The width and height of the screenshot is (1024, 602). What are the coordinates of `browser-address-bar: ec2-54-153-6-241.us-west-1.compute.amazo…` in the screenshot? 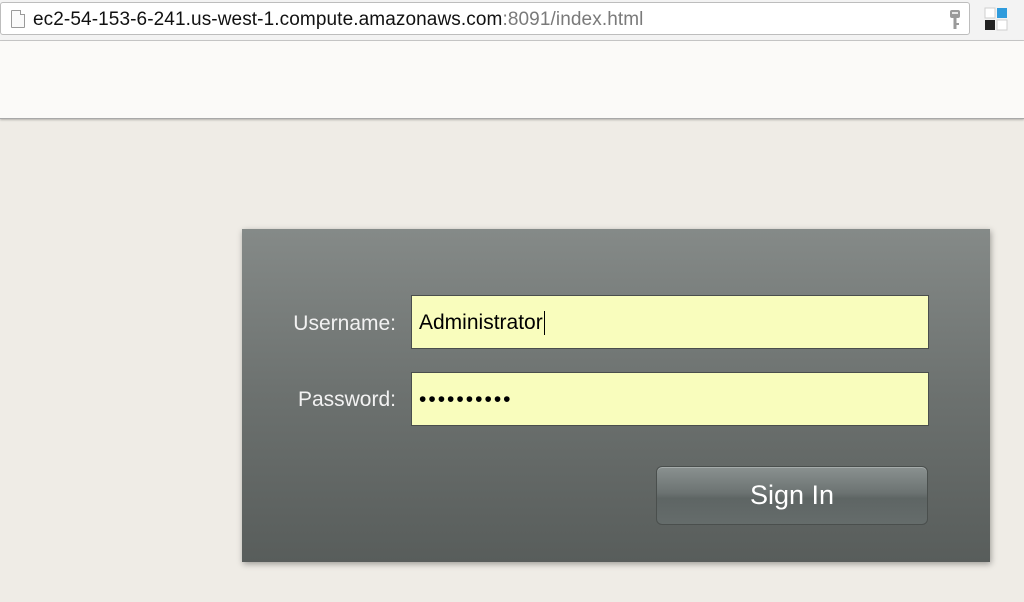 It's located at (512, 20).